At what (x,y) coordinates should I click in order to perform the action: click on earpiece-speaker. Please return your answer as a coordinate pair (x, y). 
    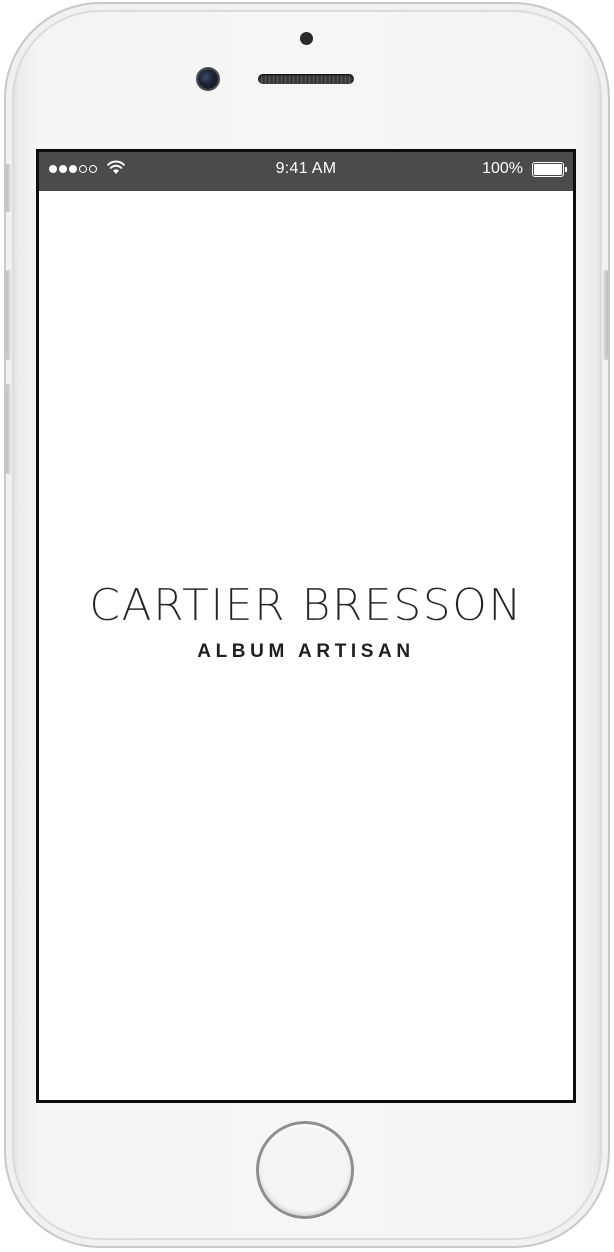
    Looking at the image, I should click on (306, 79).